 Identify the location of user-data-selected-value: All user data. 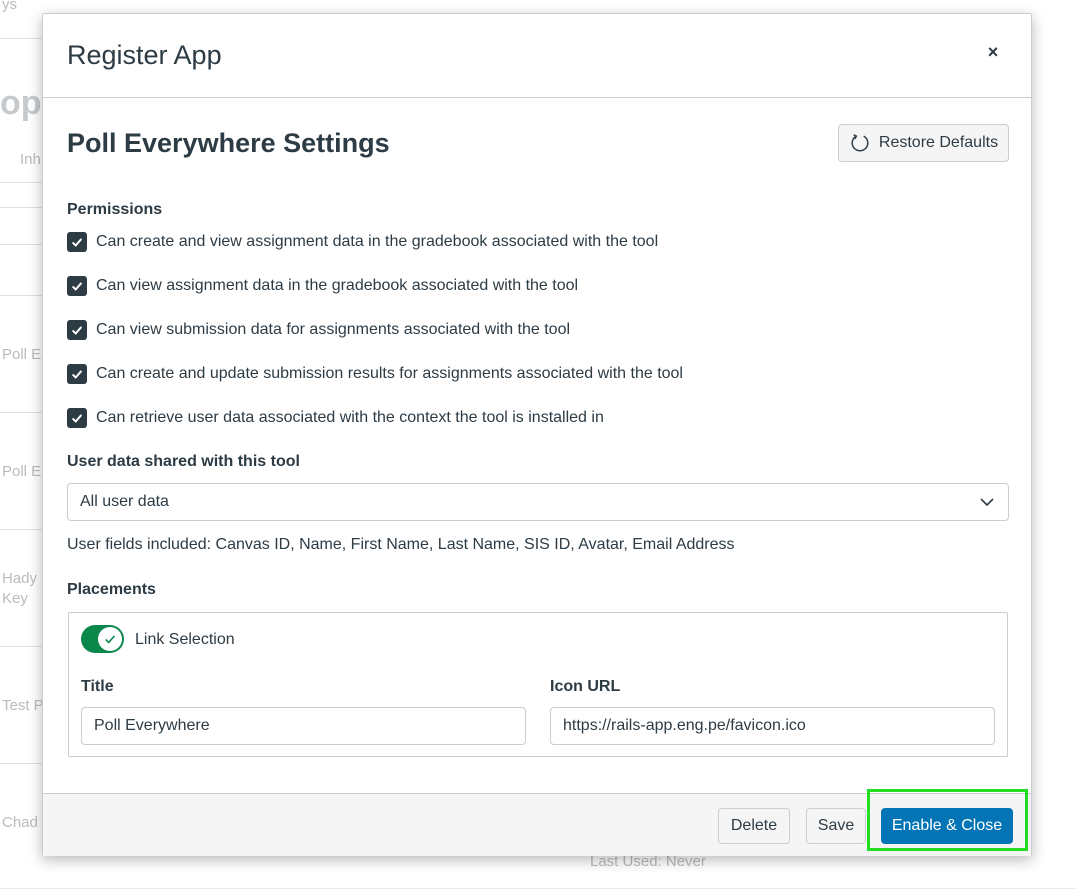
(124, 501).